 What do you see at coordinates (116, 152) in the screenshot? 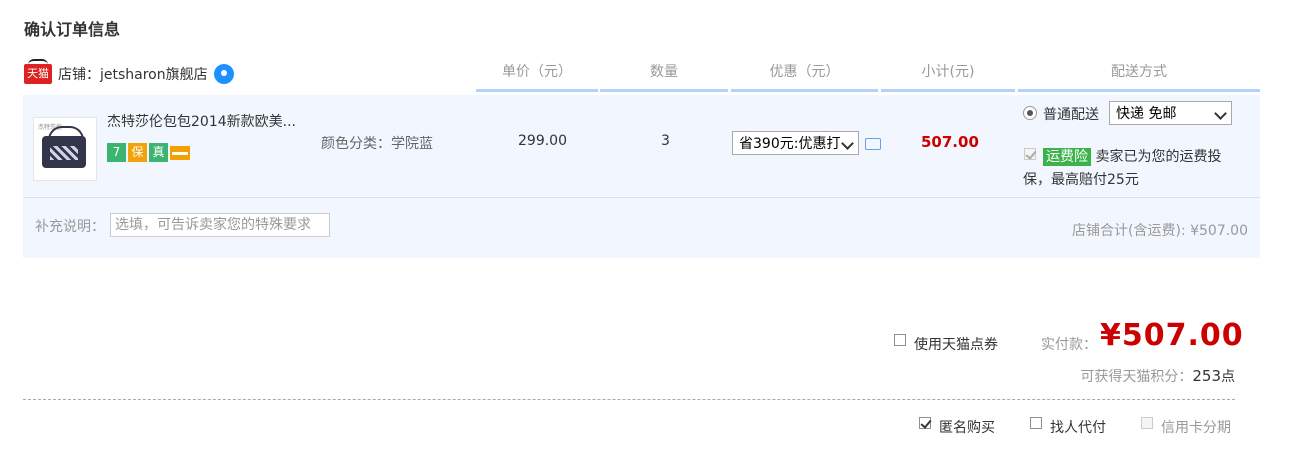
I see `seven-day-return-icon: 7` at bounding box center [116, 152].